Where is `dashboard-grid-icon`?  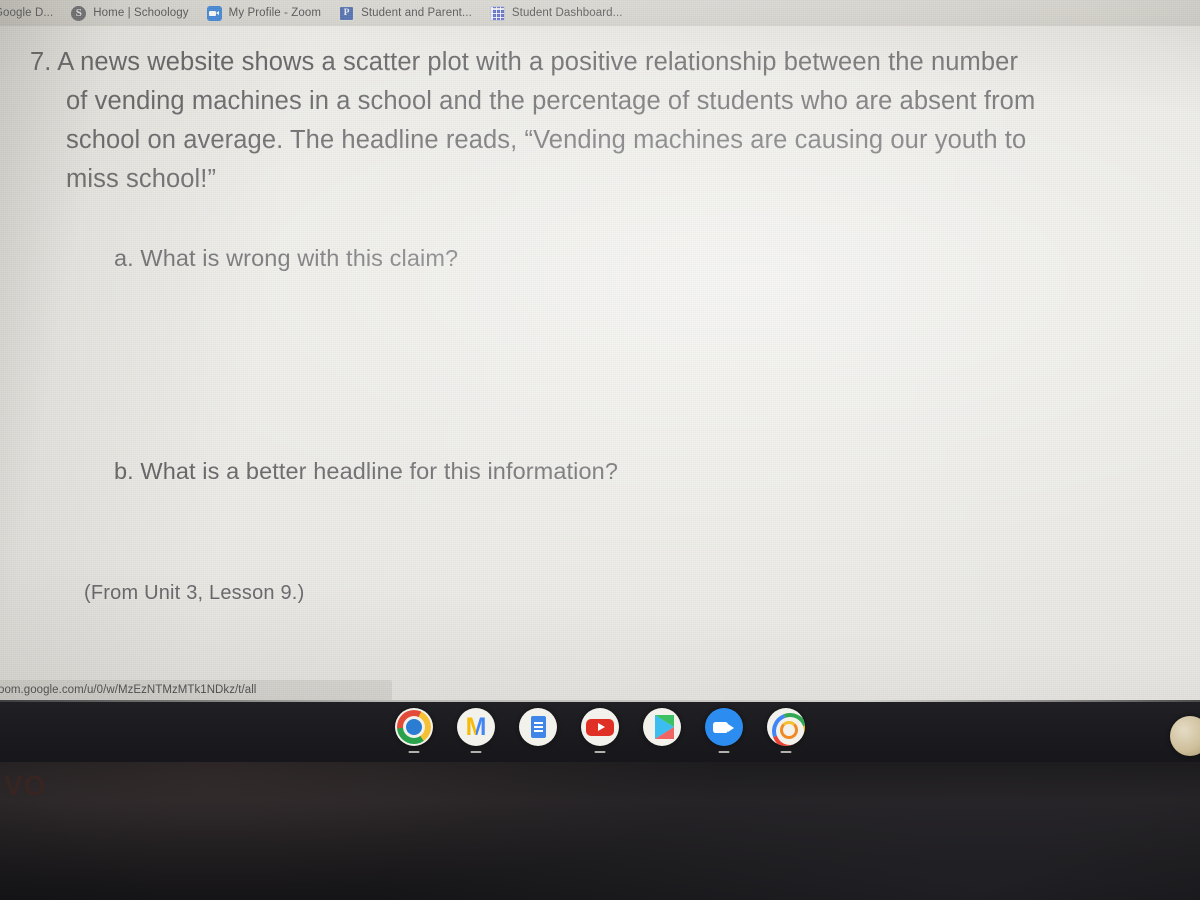
dashboard-grid-icon is located at coordinates (497, 13).